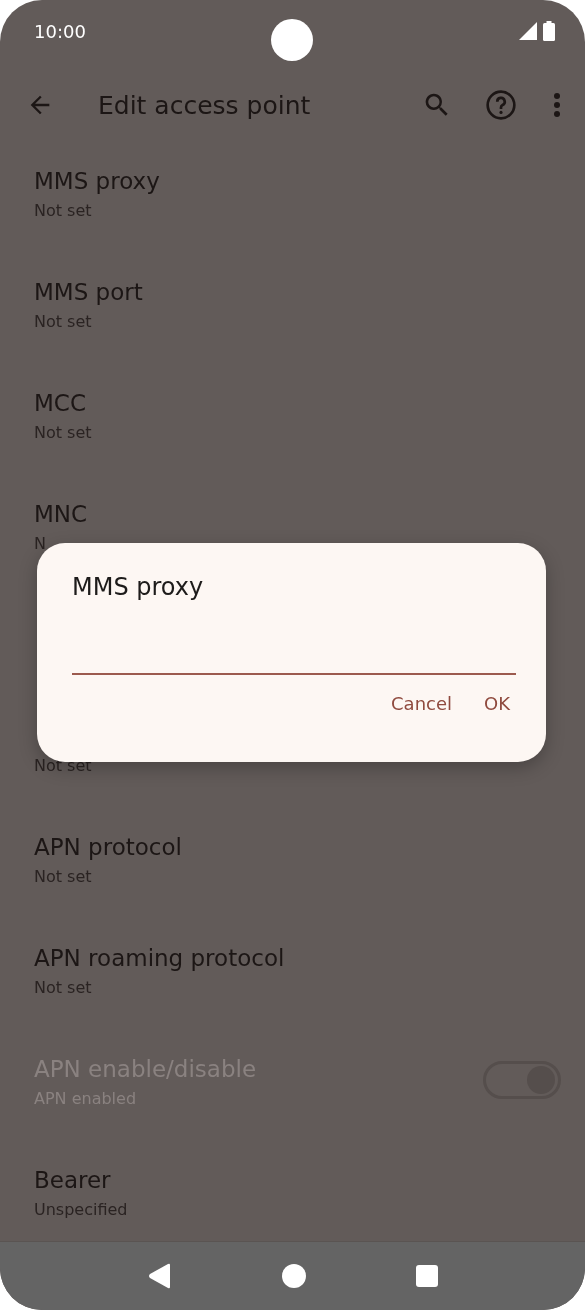  I want to click on clock: 10:00, so click(60, 31).